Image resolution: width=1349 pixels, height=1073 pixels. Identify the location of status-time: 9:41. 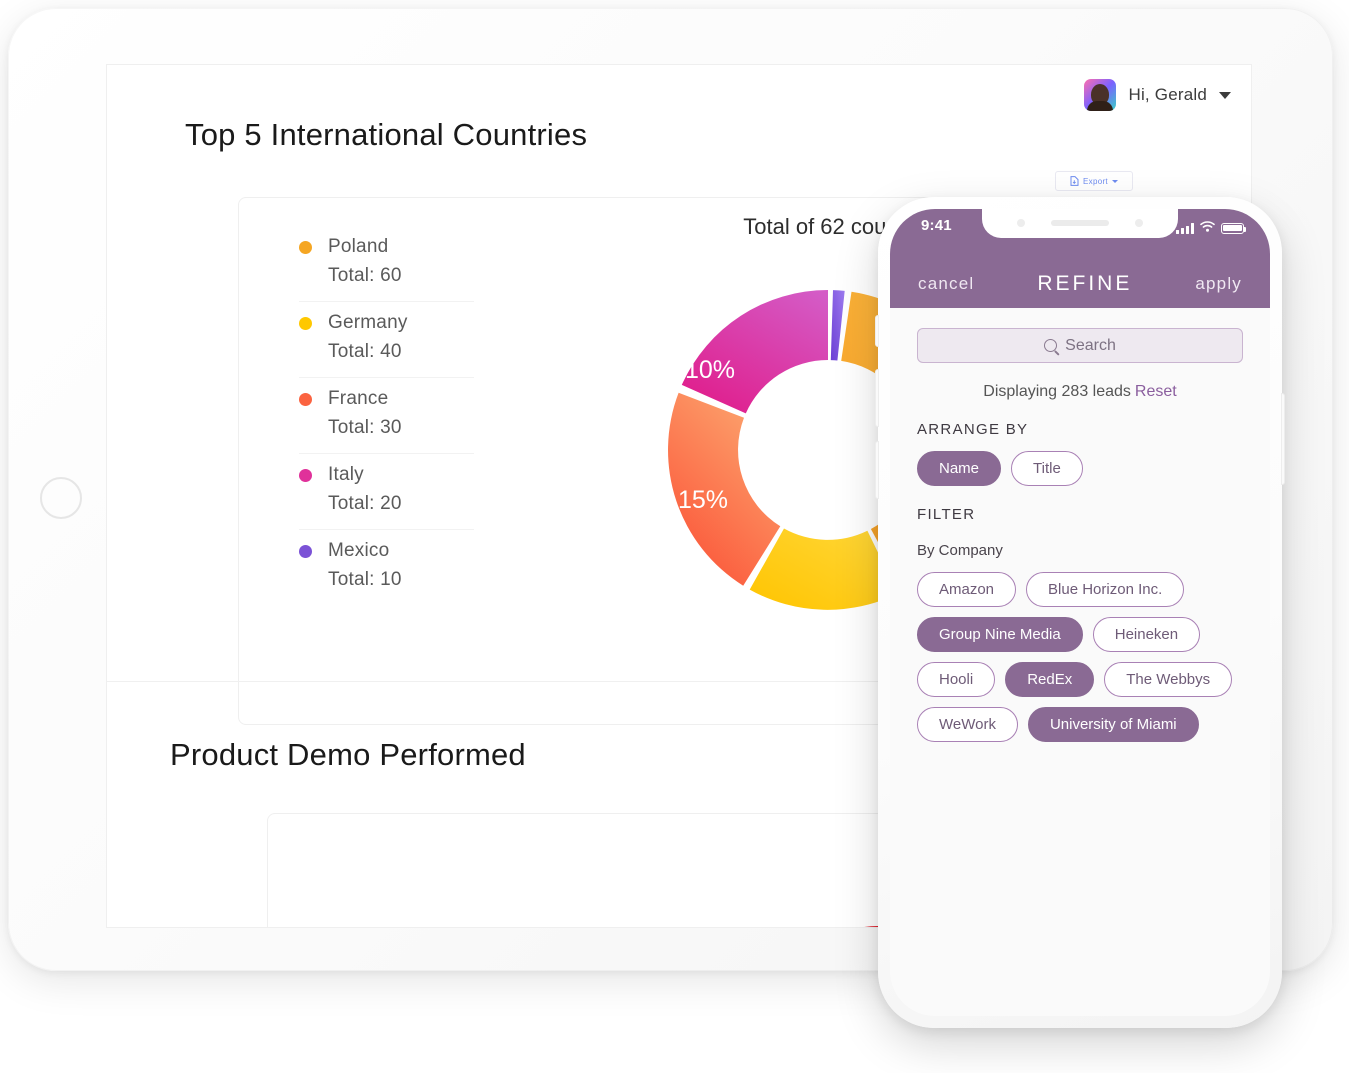
(936, 225).